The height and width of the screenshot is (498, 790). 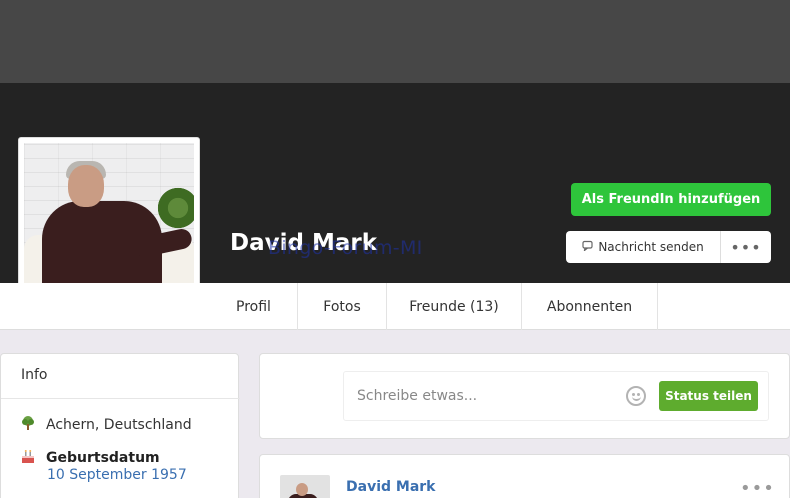 I want to click on birthday-label: Geburtsdatum, so click(x=103, y=458).